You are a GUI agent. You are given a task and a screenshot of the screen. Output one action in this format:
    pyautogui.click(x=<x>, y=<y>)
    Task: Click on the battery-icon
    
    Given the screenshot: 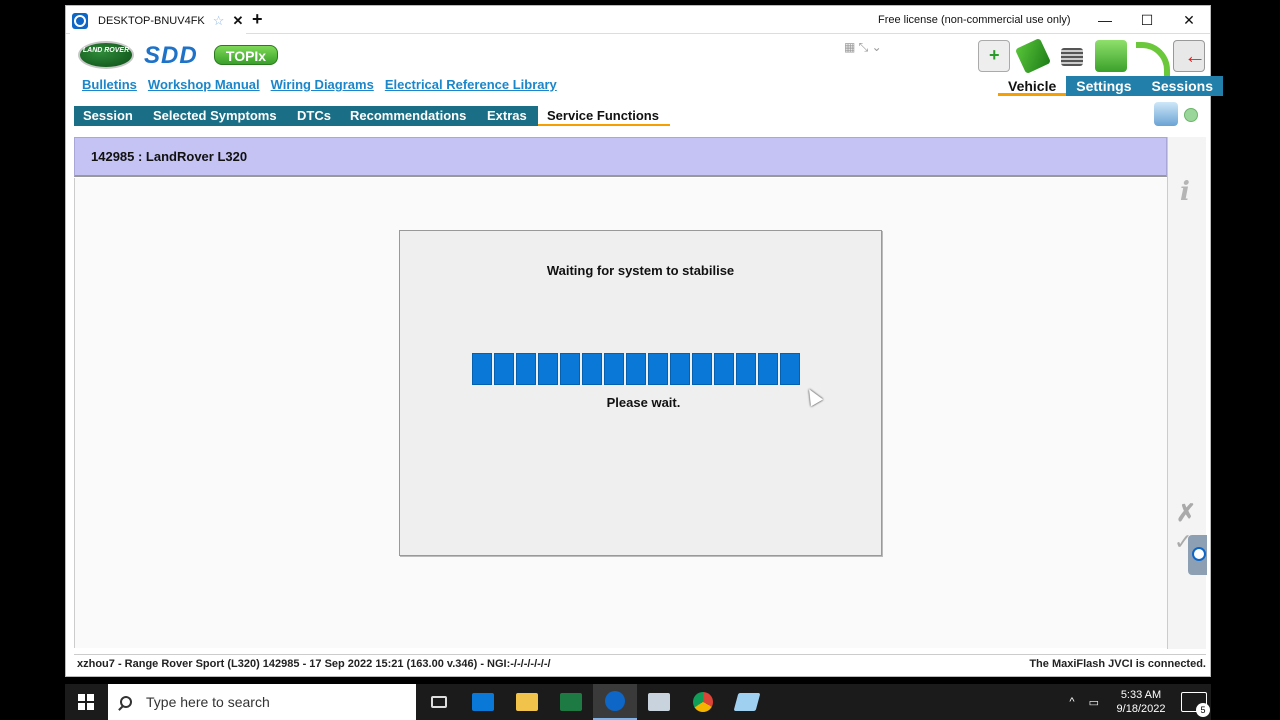 What is the action you would take?
    pyautogui.click(x=1072, y=56)
    